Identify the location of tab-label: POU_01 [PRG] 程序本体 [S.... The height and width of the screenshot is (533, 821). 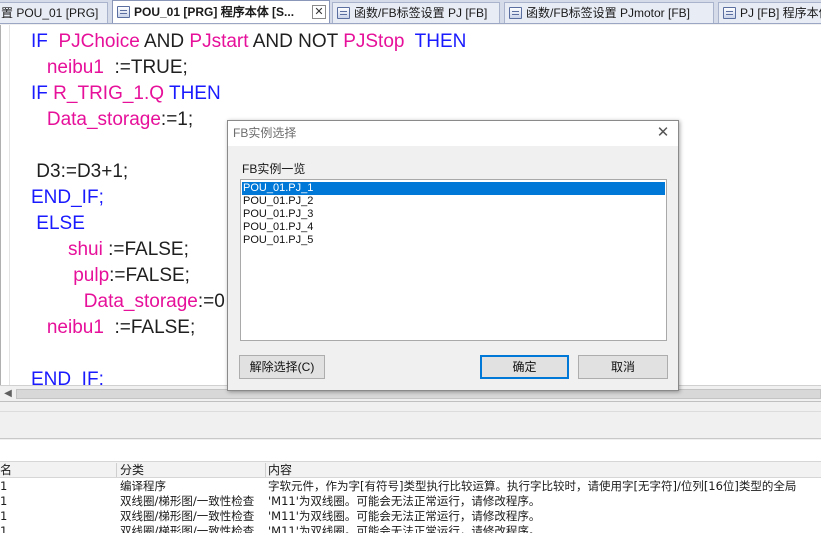
(214, 12).